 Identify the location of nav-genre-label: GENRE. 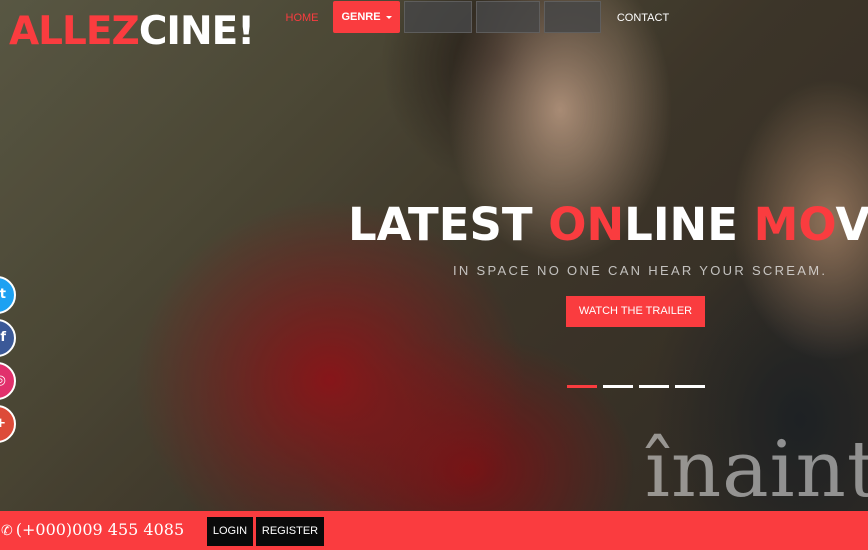
(361, 17).